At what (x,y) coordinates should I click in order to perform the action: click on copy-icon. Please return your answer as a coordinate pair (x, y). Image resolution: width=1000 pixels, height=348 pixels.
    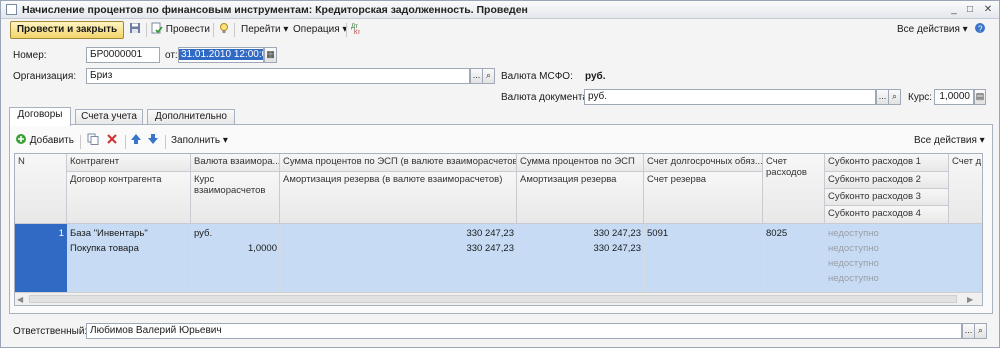
    Looking at the image, I should click on (93, 139).